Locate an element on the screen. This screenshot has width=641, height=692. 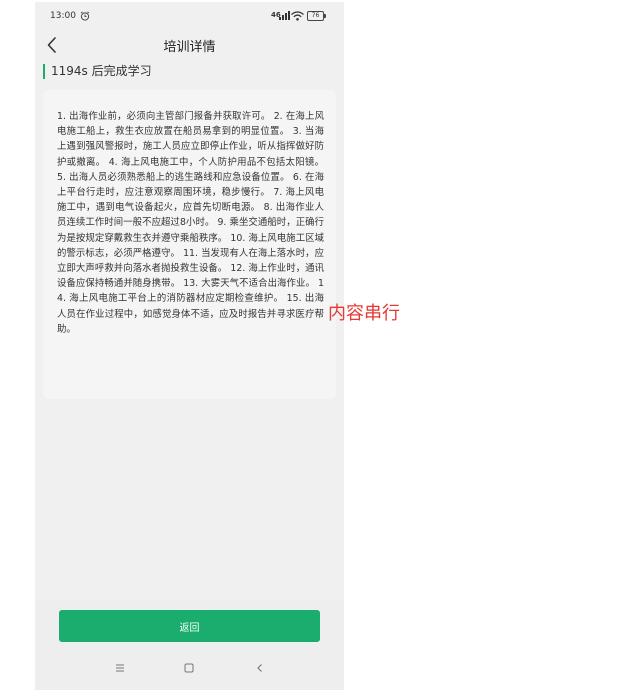
menu-icon is located at coordinates (120, 668).